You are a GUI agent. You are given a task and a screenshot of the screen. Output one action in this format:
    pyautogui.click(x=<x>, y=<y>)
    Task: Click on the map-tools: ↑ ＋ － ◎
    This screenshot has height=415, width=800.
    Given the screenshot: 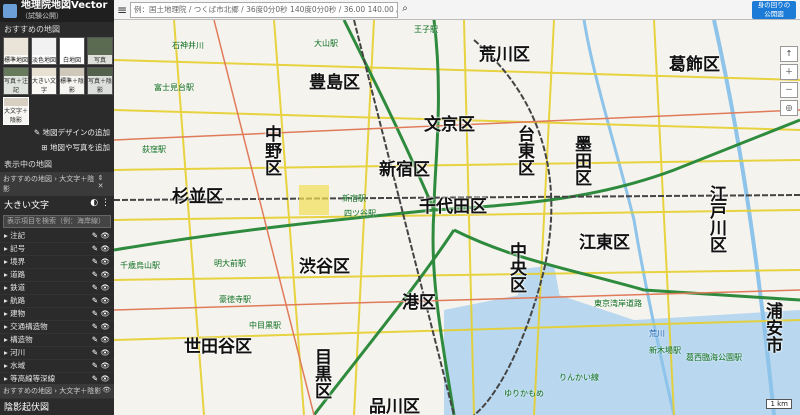 What is the action you would take?
    pyautogui.click(x=789, y=82)
    